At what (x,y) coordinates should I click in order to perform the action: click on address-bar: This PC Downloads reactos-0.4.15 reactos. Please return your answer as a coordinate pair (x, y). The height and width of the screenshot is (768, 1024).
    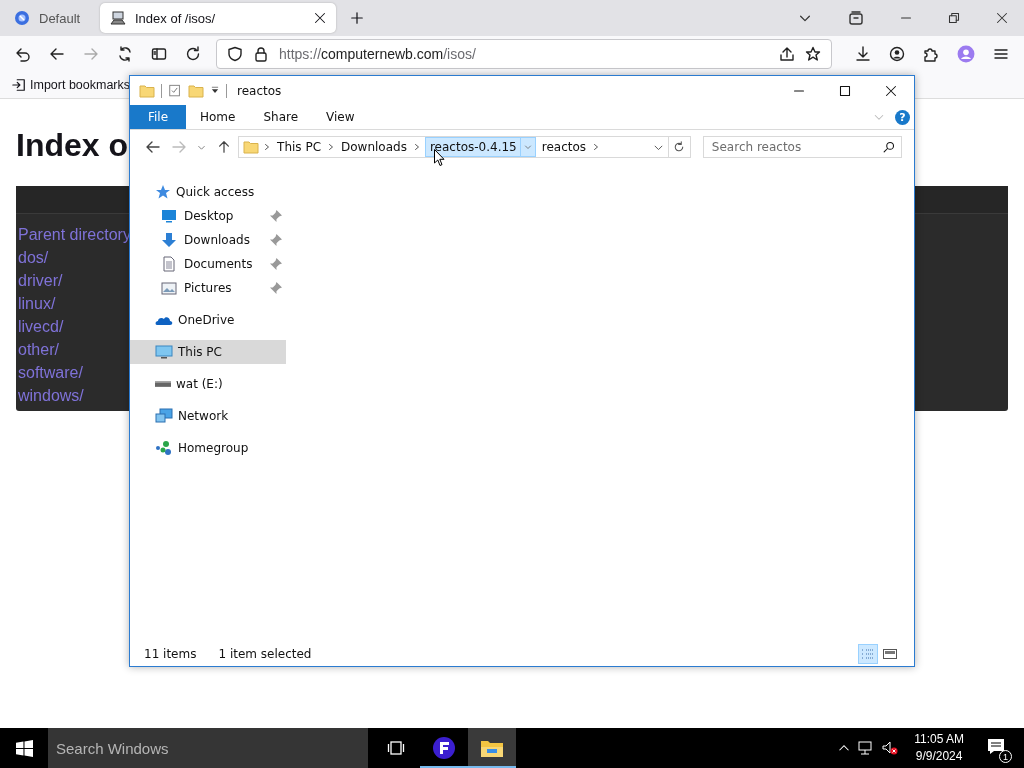
    Looking at the image, I should click on (454, 147).